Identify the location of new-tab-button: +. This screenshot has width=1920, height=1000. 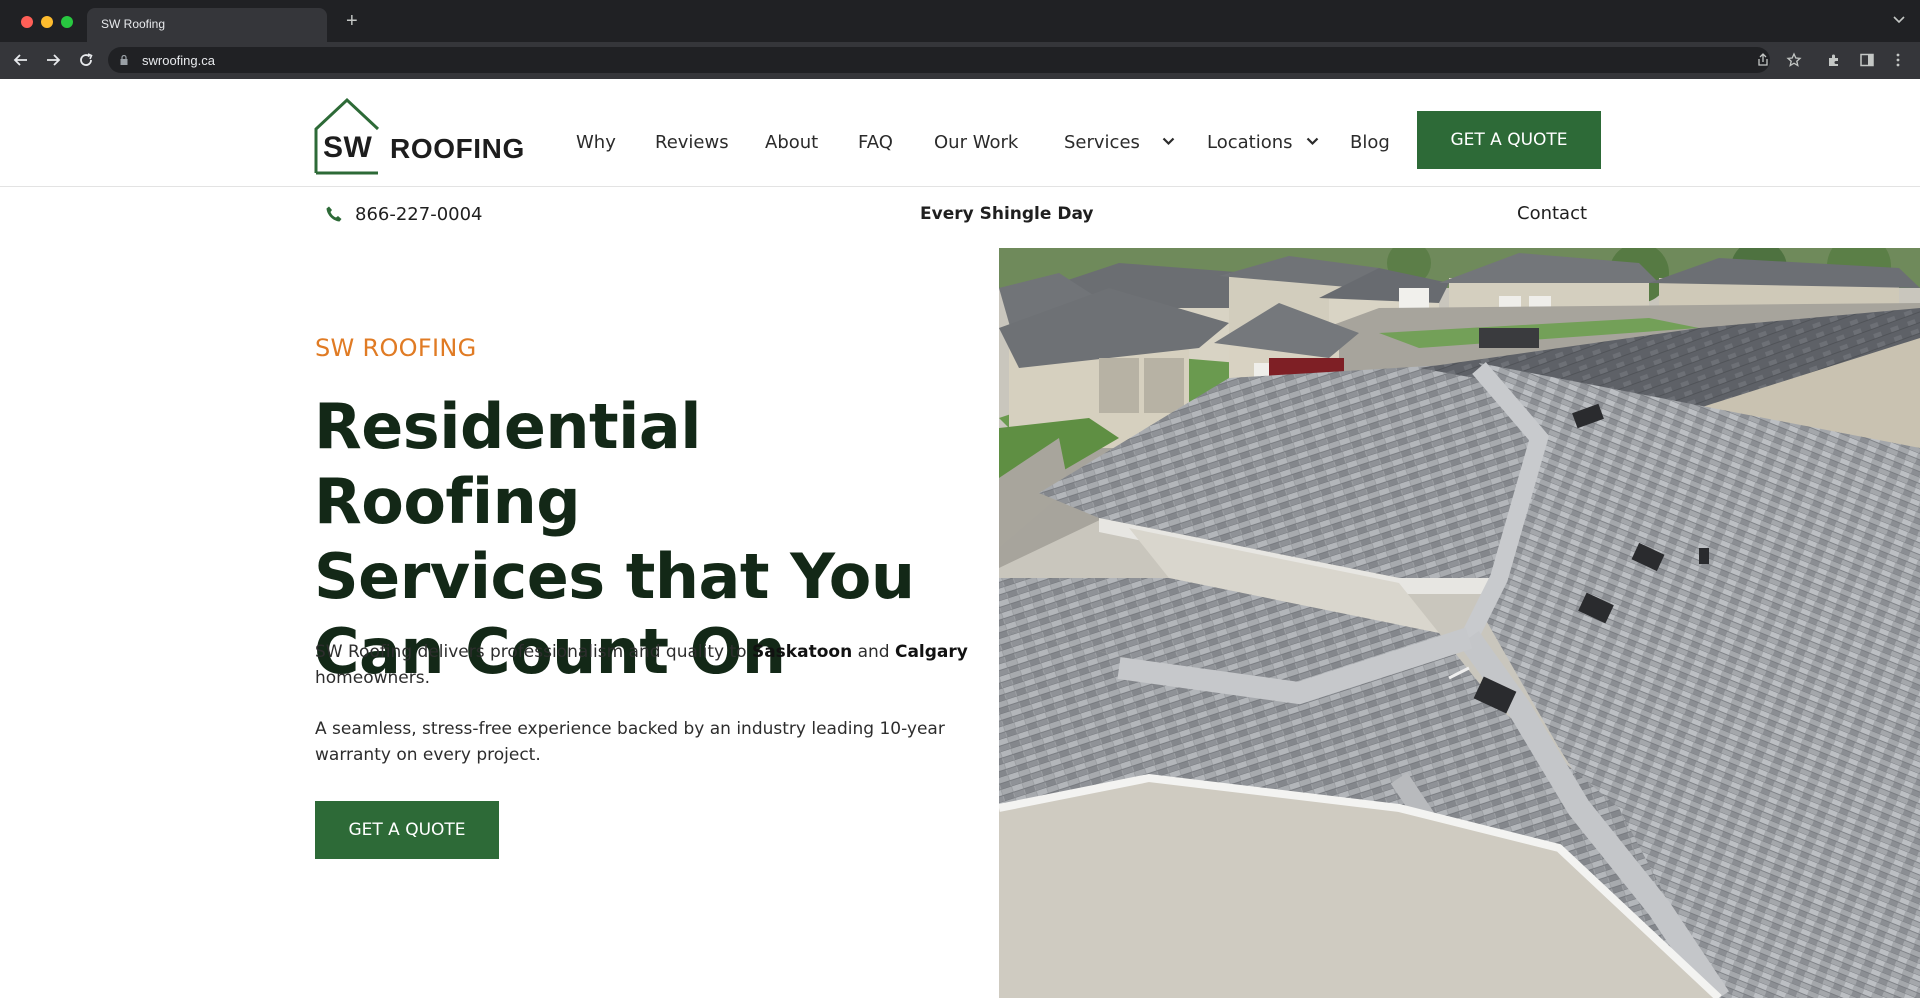
(352, 21).